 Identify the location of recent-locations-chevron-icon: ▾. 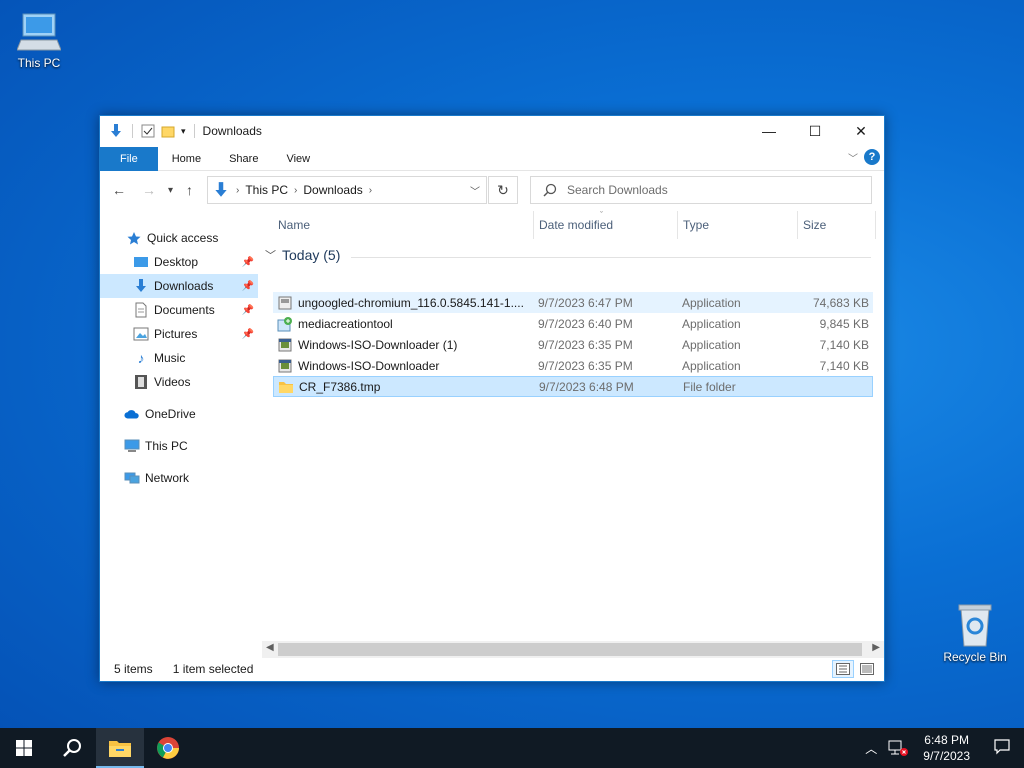
(170, 190).